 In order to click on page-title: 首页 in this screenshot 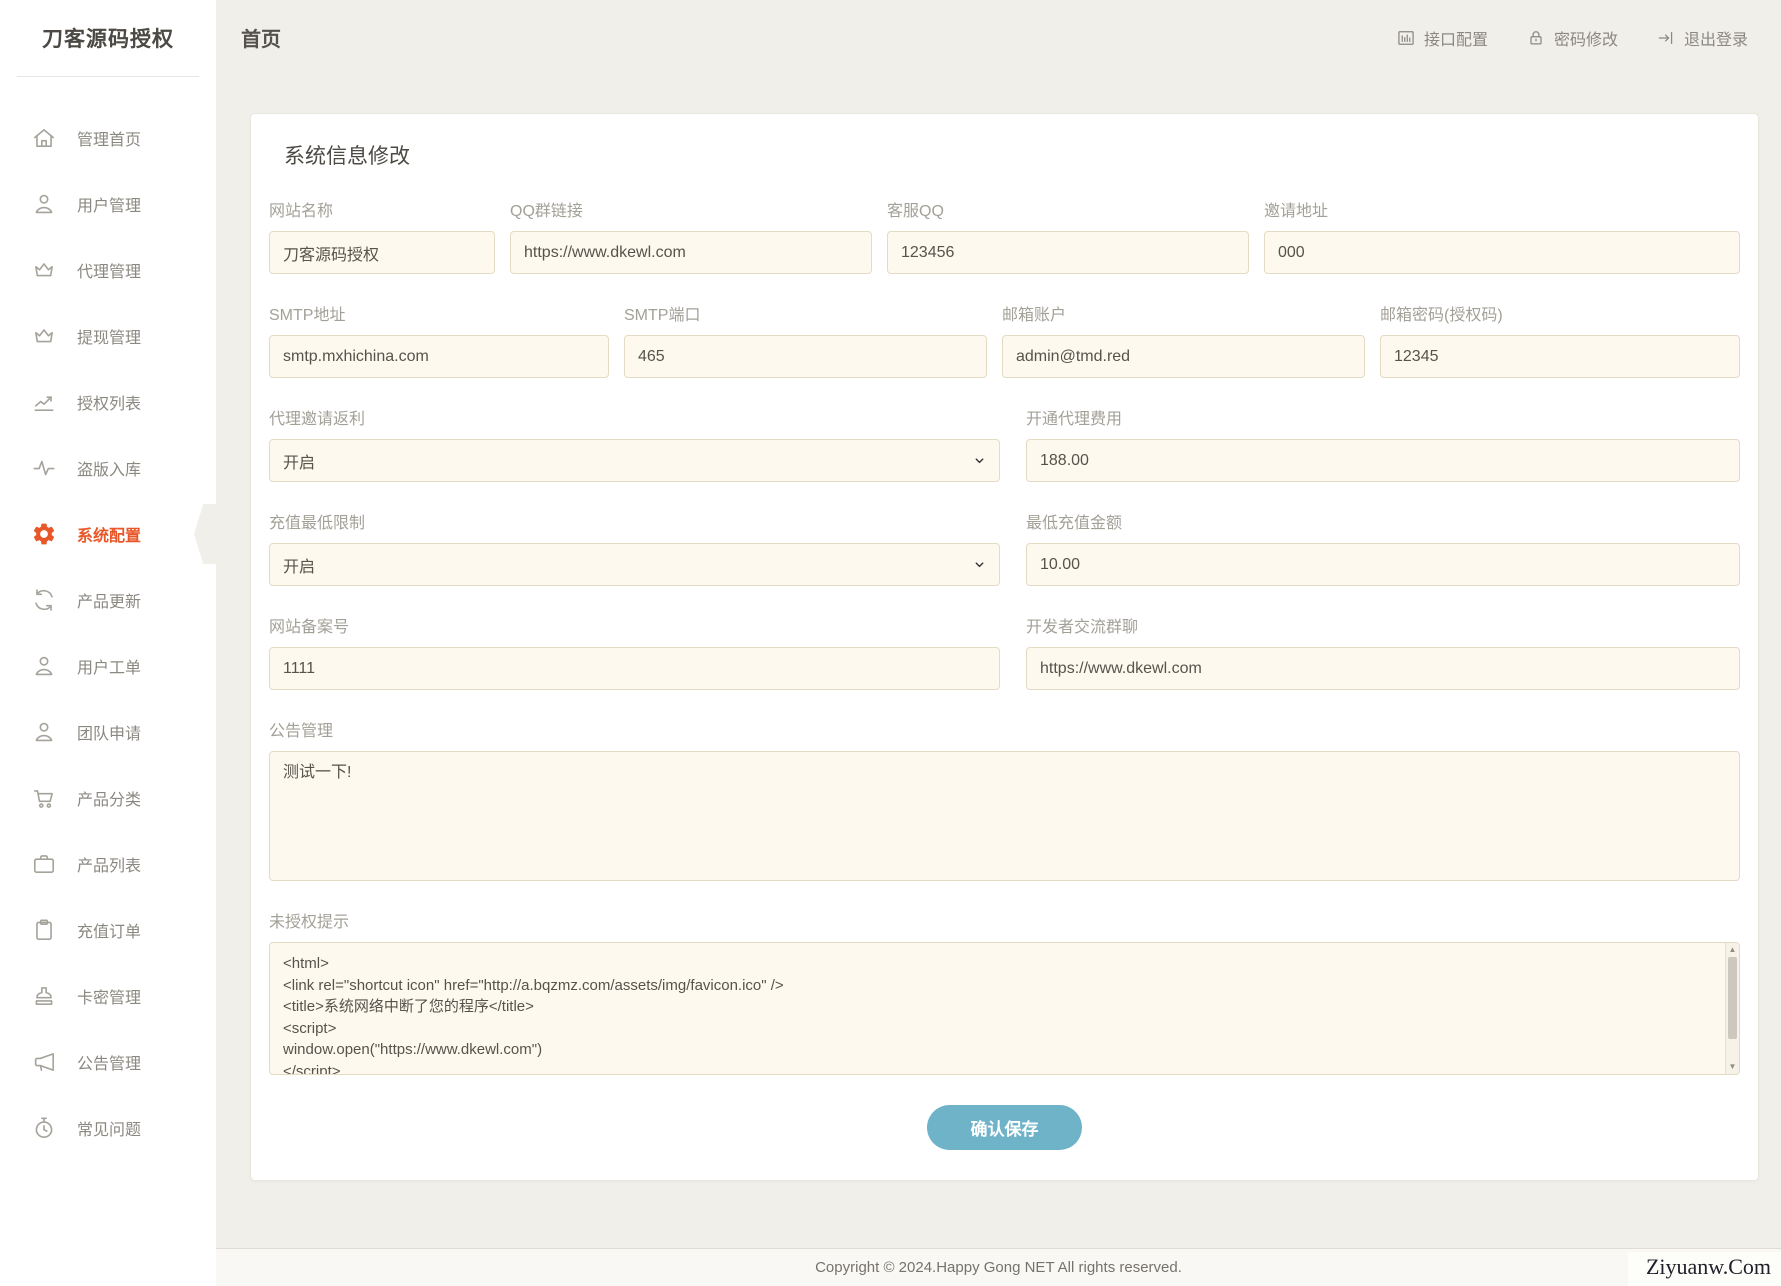, I will do `click(261, 40)`.